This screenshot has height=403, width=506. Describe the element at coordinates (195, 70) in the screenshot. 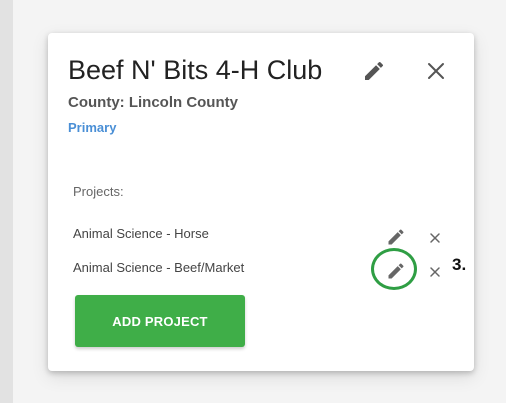

I see `club-title: Beef N' Bits 4-H Club` at that location.